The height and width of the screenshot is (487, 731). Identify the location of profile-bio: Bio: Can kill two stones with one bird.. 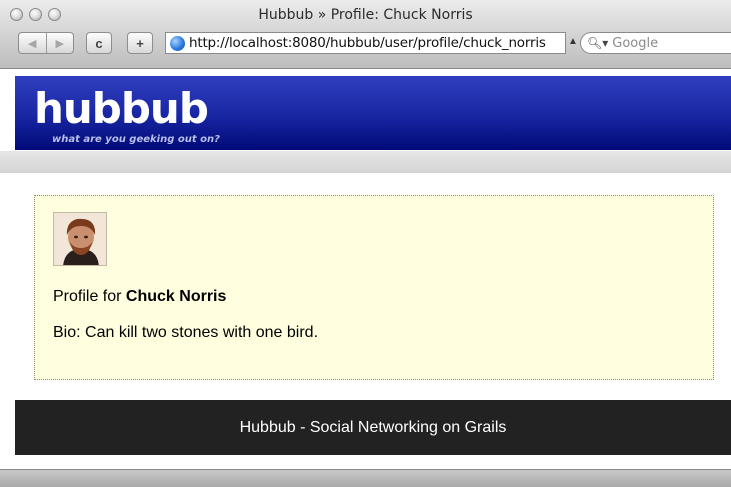
(186, 332).